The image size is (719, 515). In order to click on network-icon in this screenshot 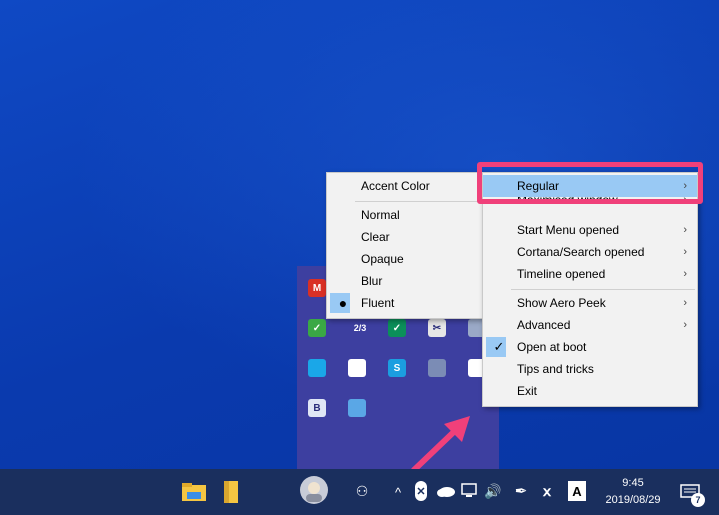, I will do `click(469, 491)`.